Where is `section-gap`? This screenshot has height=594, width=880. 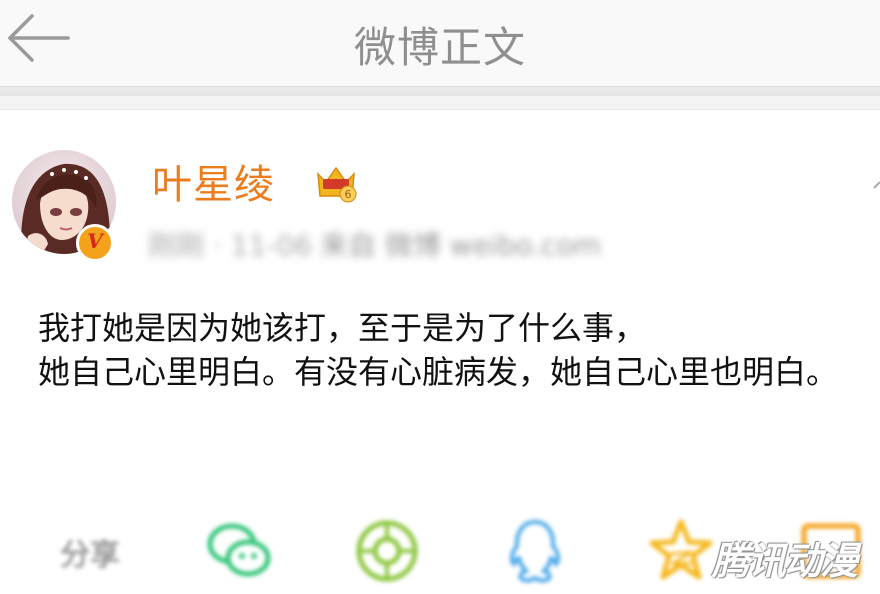 section-gap is located at coordinates (440, 103).